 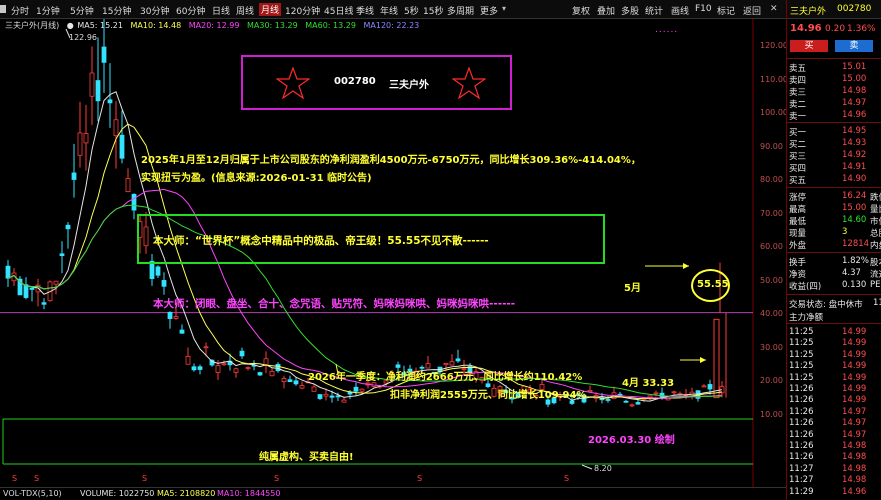 What do you see at coordinates (365, 10) in the screenshot?
I see `tab-season: 季线` at bounding box center [365, 10].